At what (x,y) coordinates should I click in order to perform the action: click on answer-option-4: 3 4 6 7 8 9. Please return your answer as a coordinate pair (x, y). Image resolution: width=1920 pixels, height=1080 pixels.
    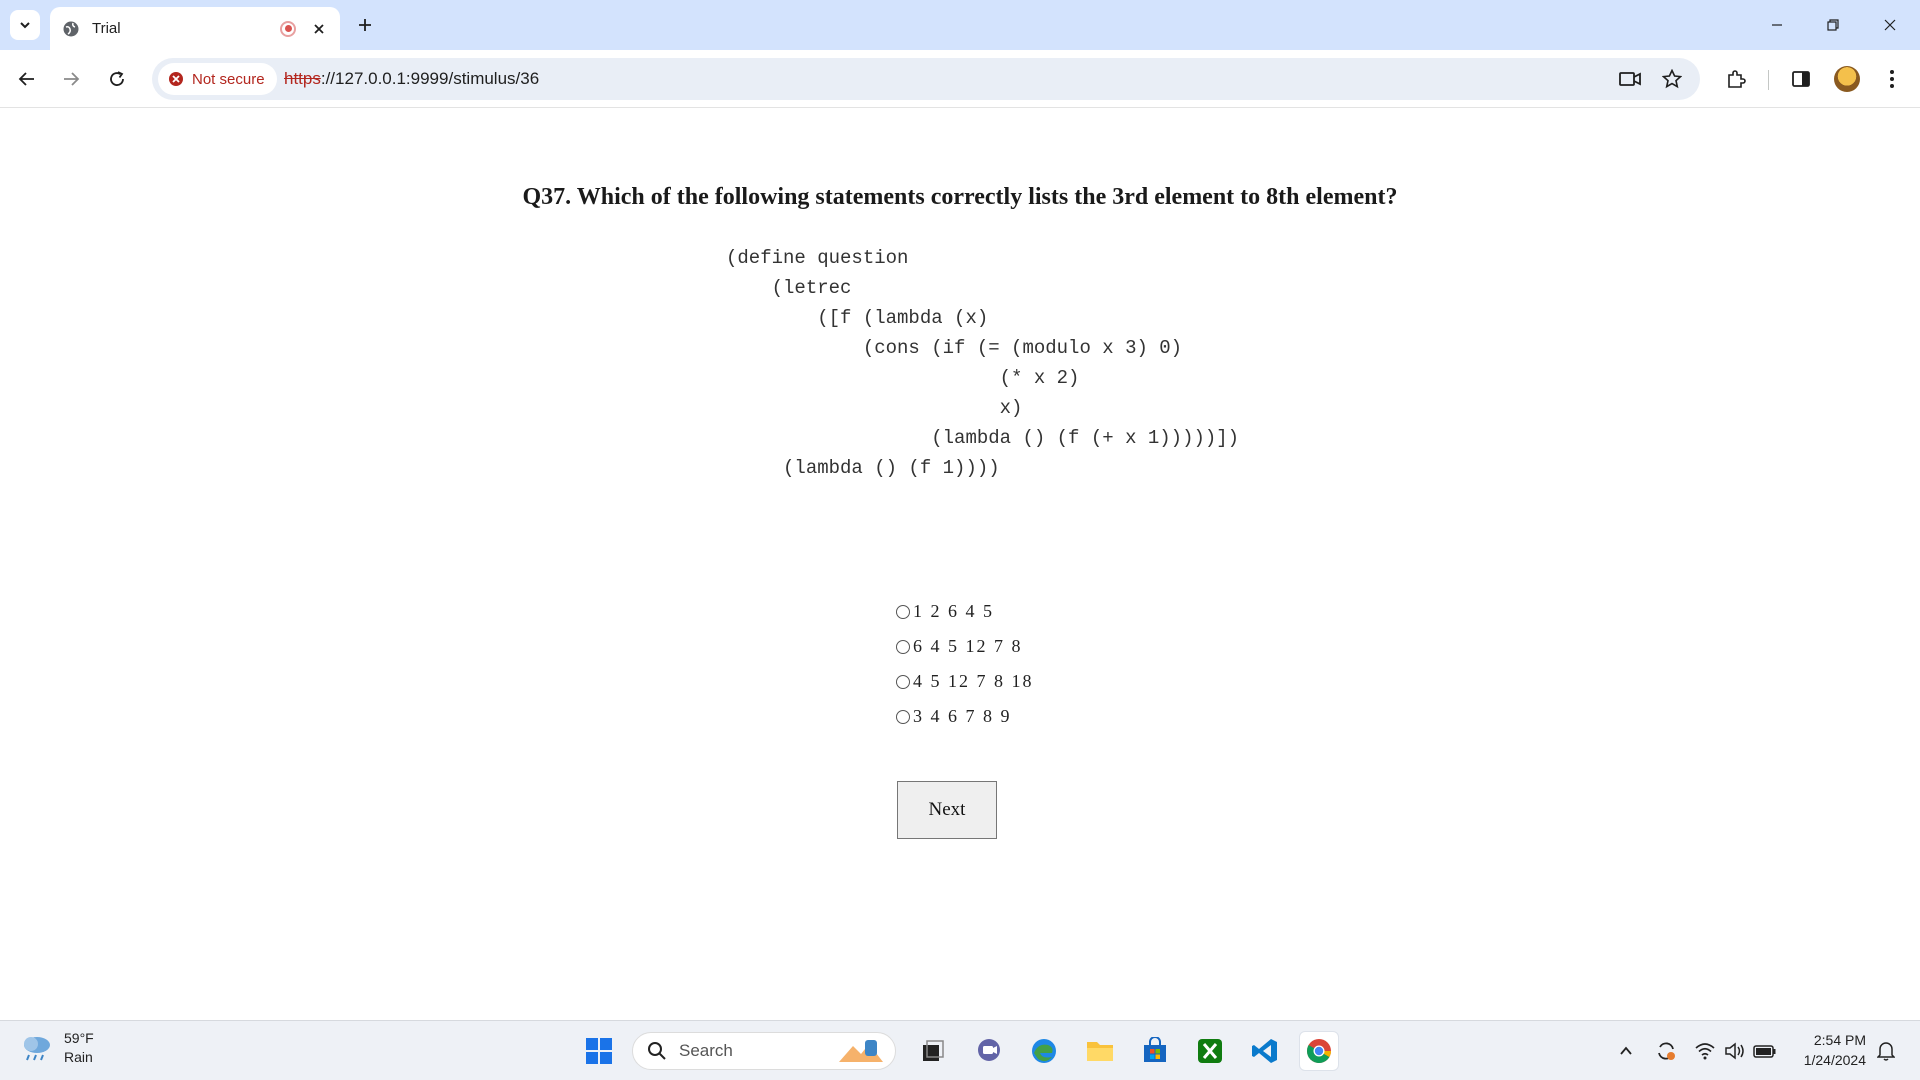
    Looking at the image, I should click on (965, 716).